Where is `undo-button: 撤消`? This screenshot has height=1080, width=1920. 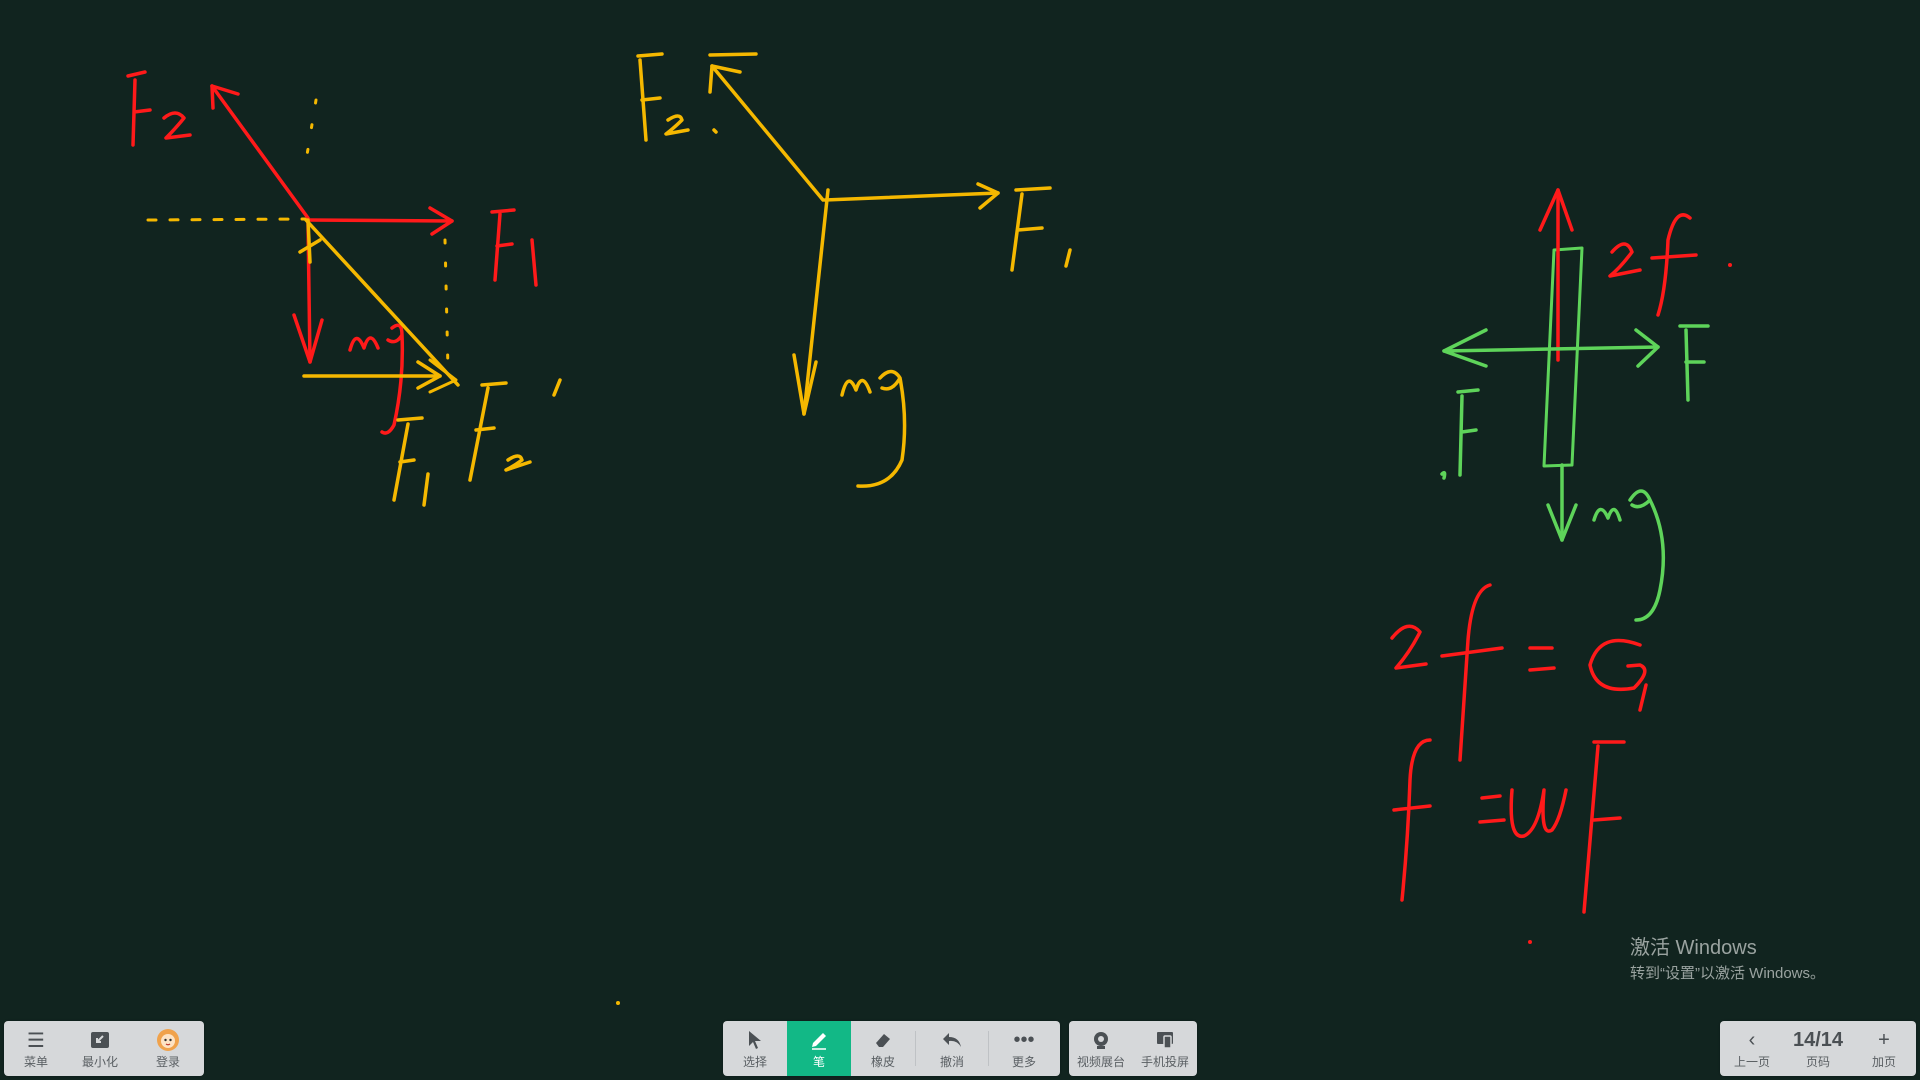 undo-button: 撤消 is located at coordinates (952, 1048).